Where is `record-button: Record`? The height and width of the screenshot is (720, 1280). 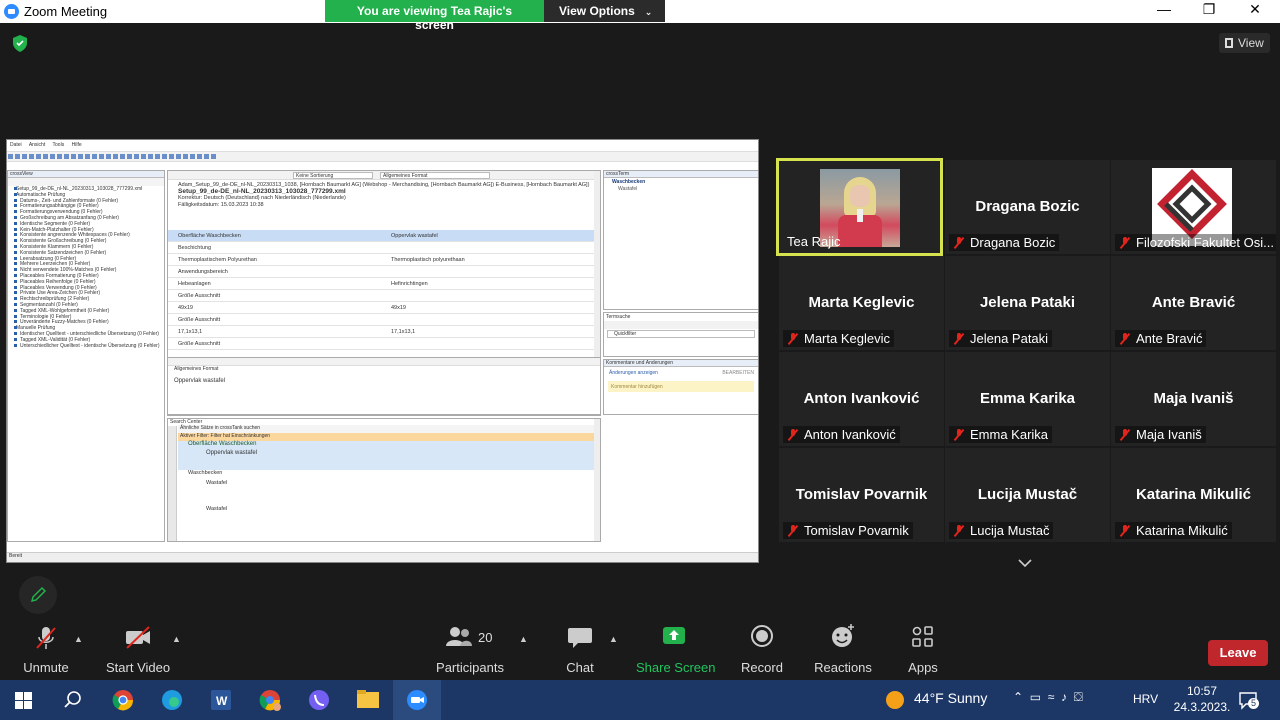
record-button: Record is located at coordinates (762, 648).